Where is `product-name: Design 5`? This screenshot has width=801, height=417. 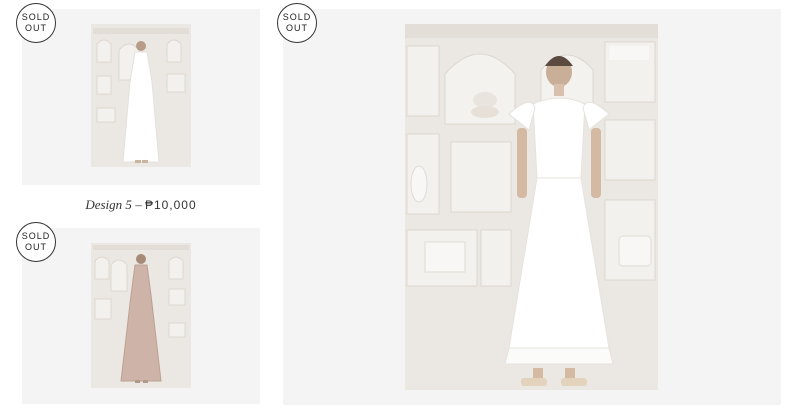 product-name: Design 5 is located at coordinates (108, 204).